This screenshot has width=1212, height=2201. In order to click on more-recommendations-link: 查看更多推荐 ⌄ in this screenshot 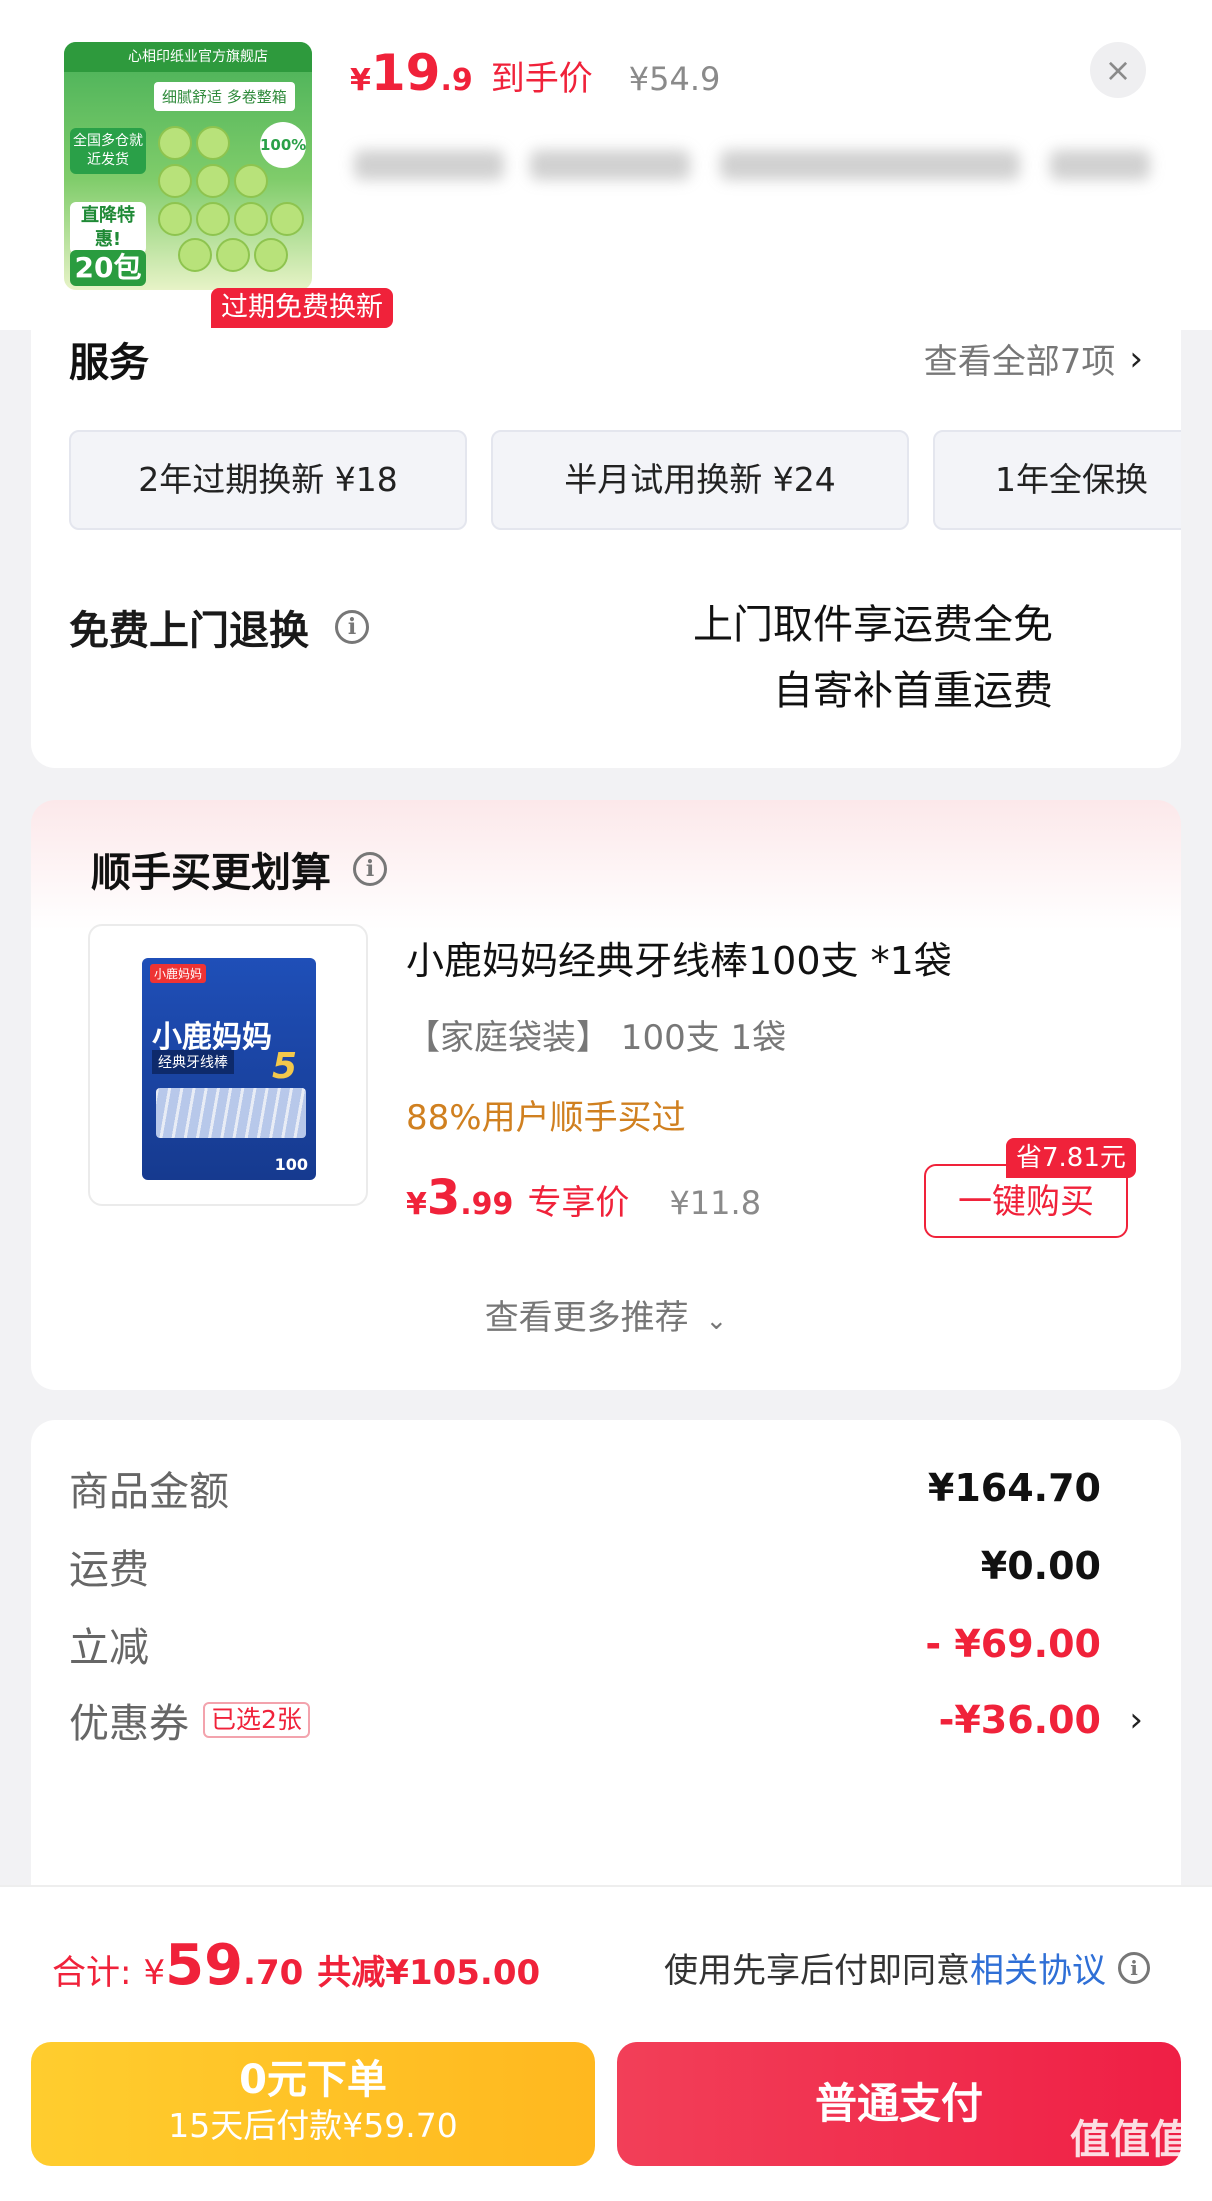, I will do `click(606, 1314)`.